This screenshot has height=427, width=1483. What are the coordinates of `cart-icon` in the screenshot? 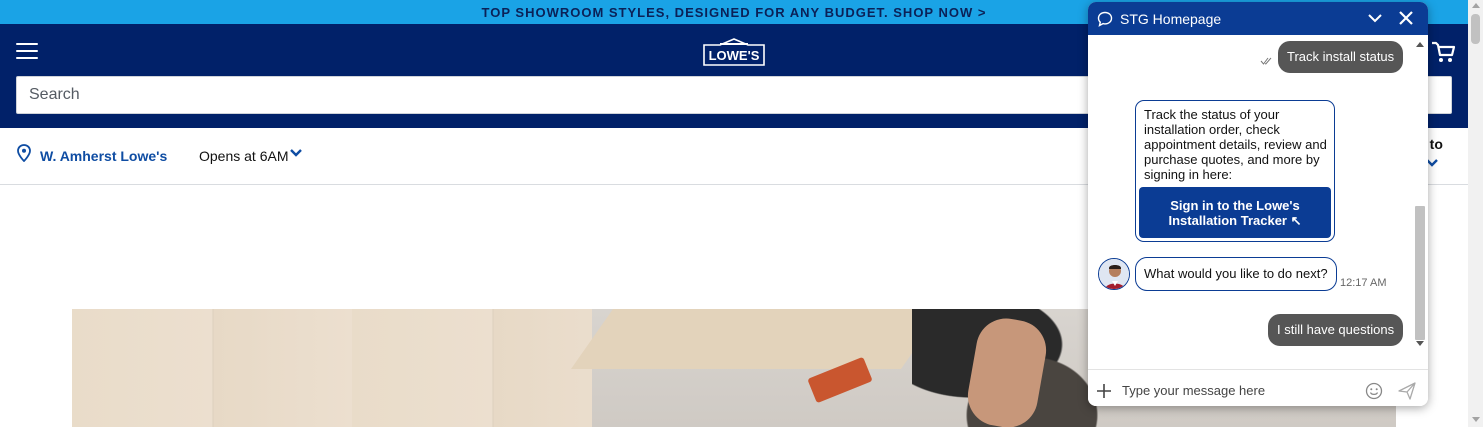 It's located at (1443, 52).